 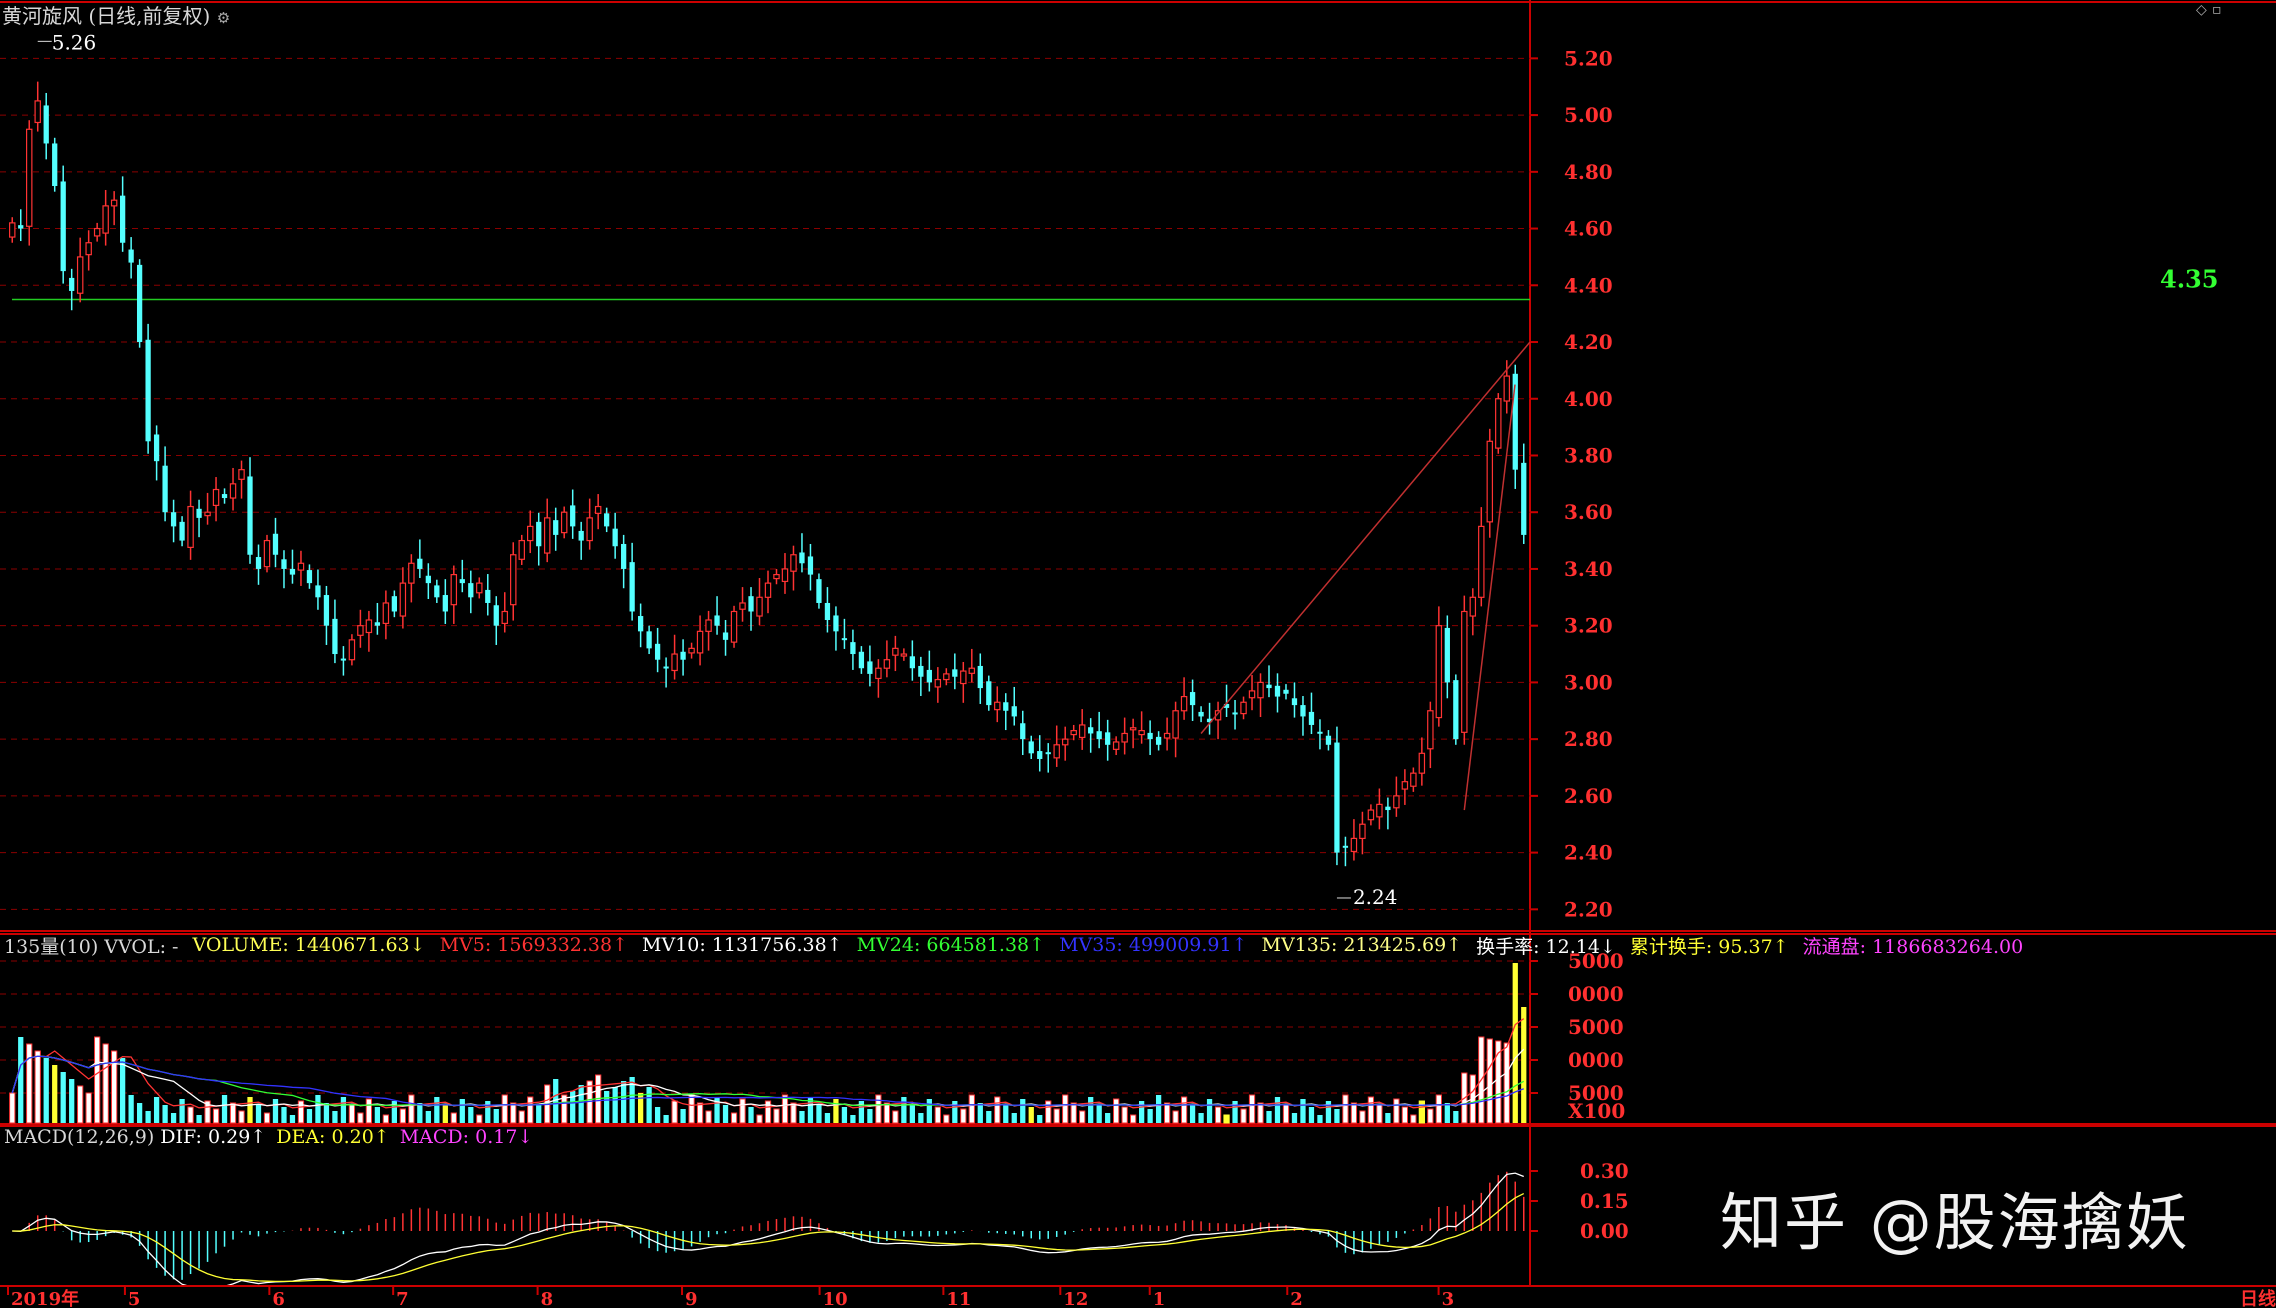 What do you see at coordinates (1588, 455) in the screenshot?
I see `price-tick-label: 3.80` at bounding box center [1588, 455].